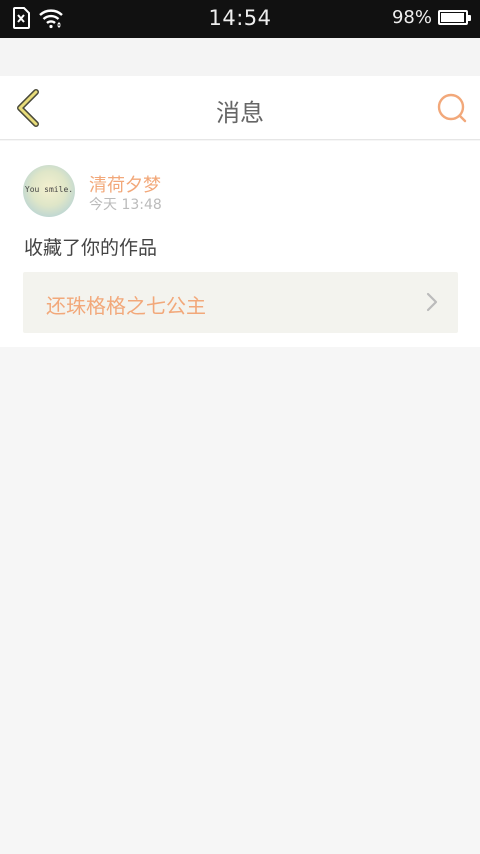 This screenshot has height=854, width=480. I want to click on avatar: You smile., so click(49, 191).